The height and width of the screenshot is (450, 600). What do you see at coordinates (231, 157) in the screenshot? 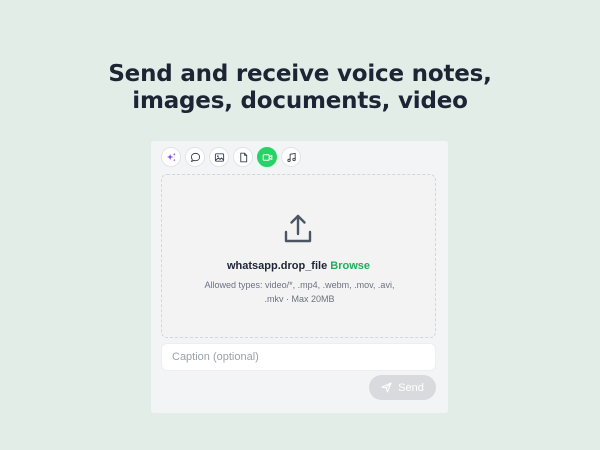
I see `media-type-tabs` at bounding box center [231, 157].